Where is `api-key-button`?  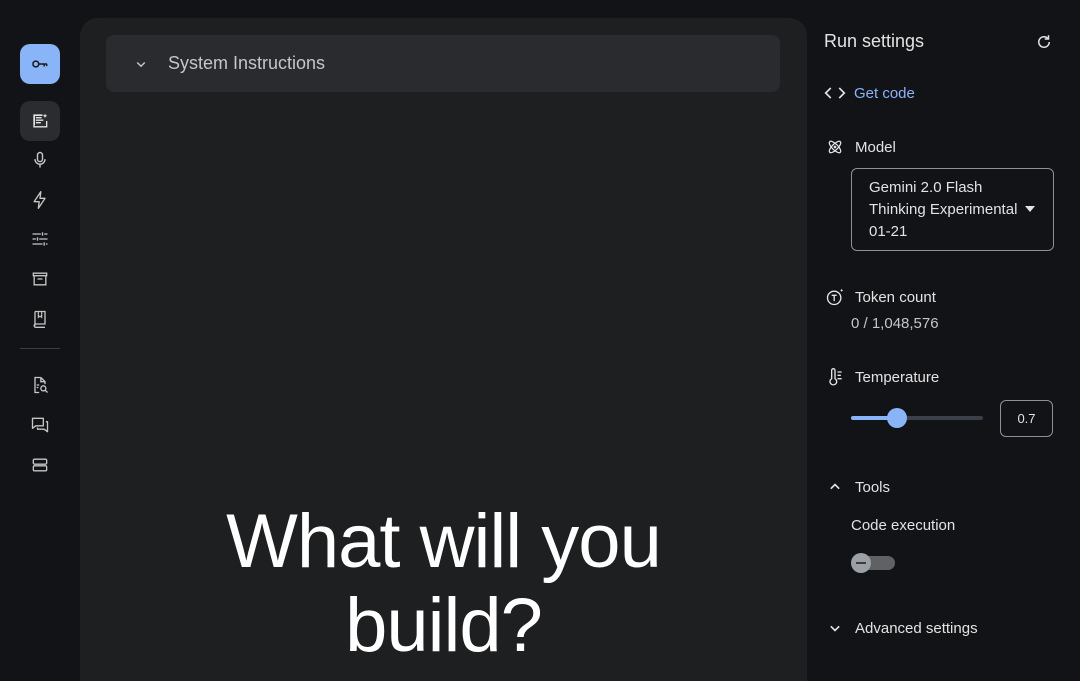
api-key-button is located at coordinates (40, 64).